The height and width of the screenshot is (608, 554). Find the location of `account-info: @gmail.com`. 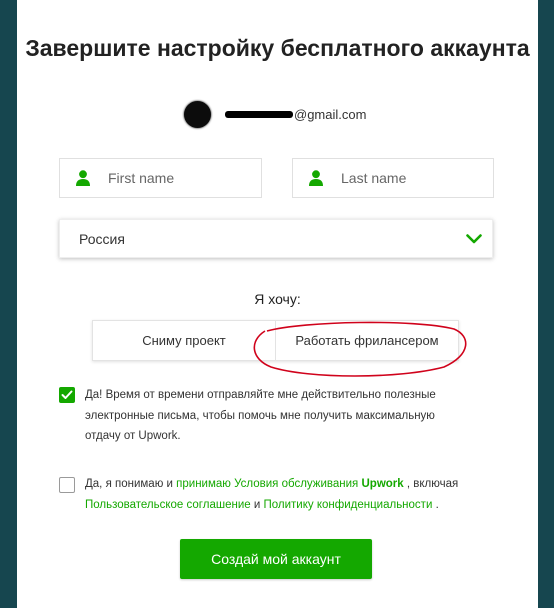

account-info: @gmail.com is located at coordinates (275, 114).